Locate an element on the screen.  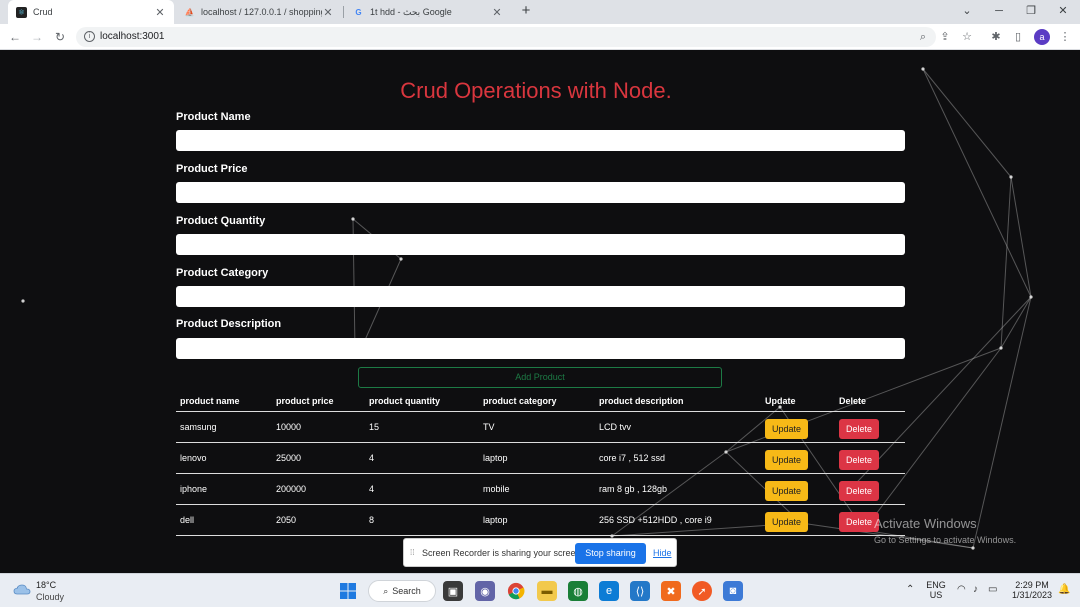
tab-crud: ⚛ Crud ✕ is located at coordinates (91, 12).